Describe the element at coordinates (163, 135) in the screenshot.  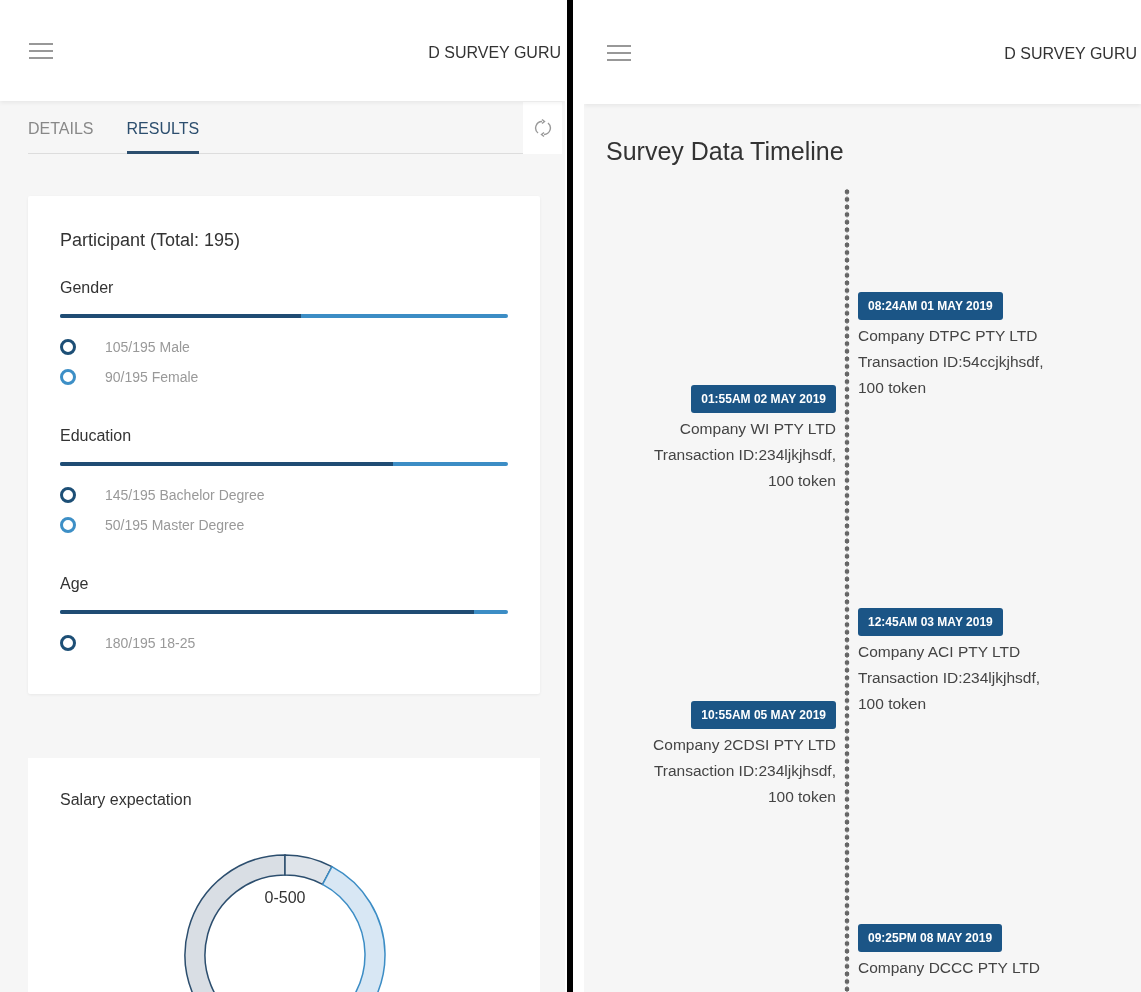
I see `tab: RESULTS` at that location.